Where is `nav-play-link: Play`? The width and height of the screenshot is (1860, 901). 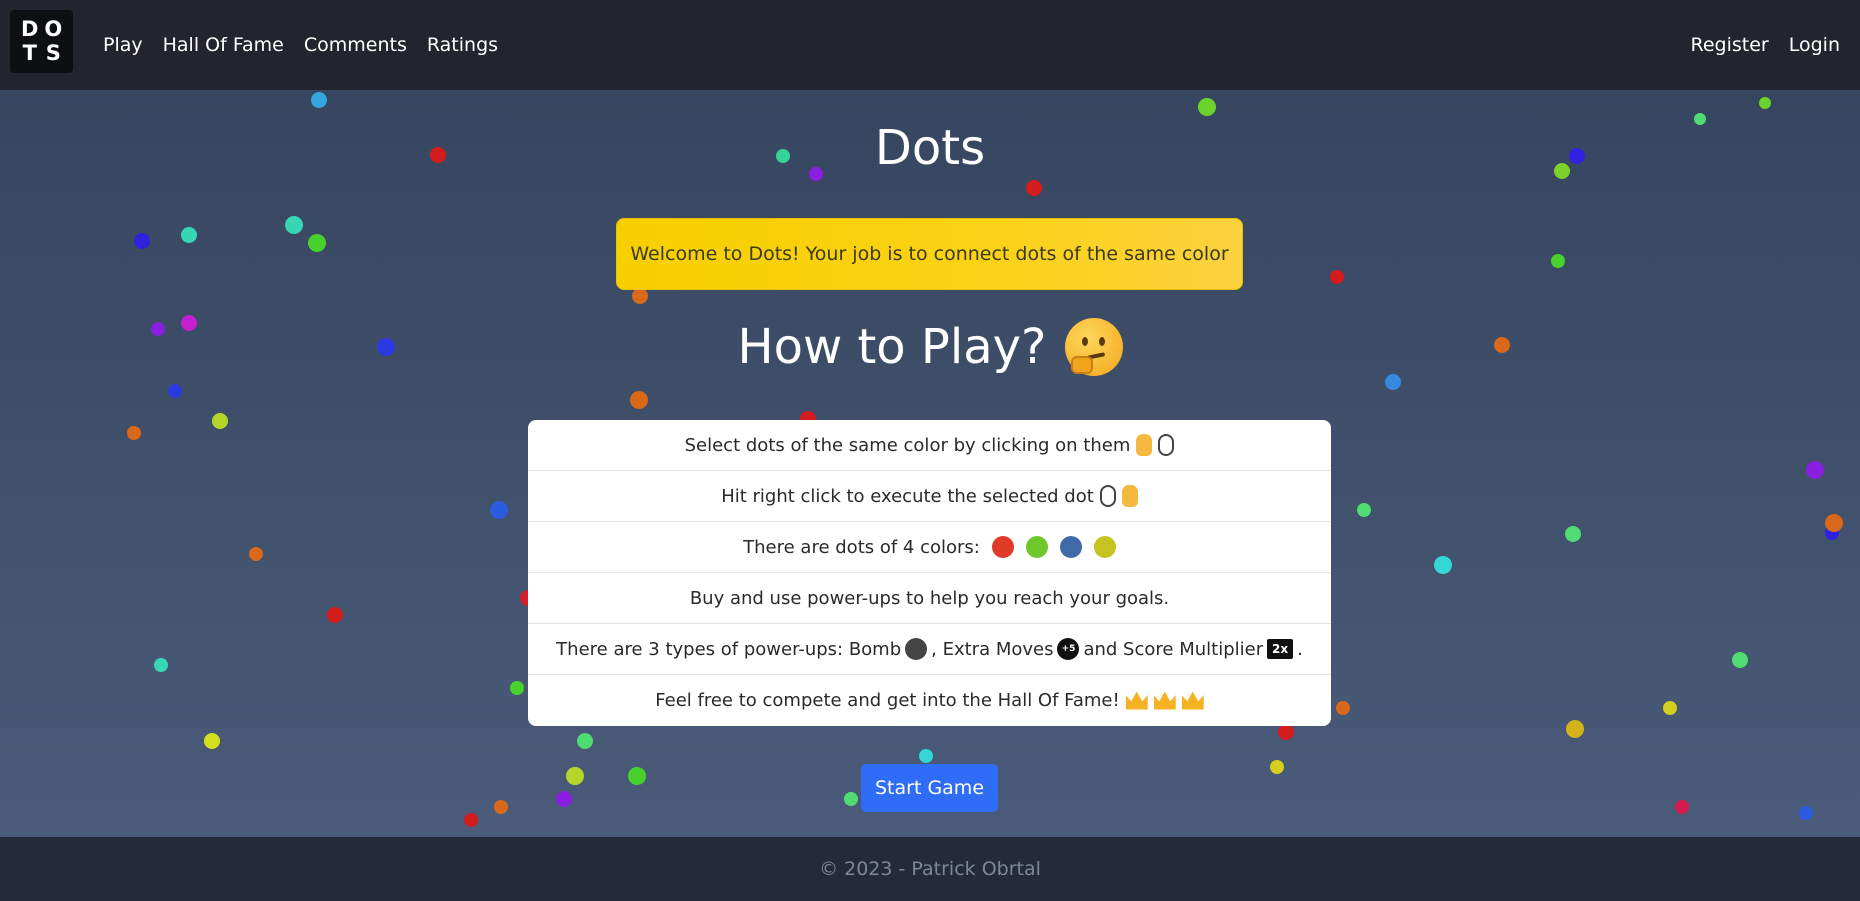 nav-play-link: Play is located at coordinates (123, 45).